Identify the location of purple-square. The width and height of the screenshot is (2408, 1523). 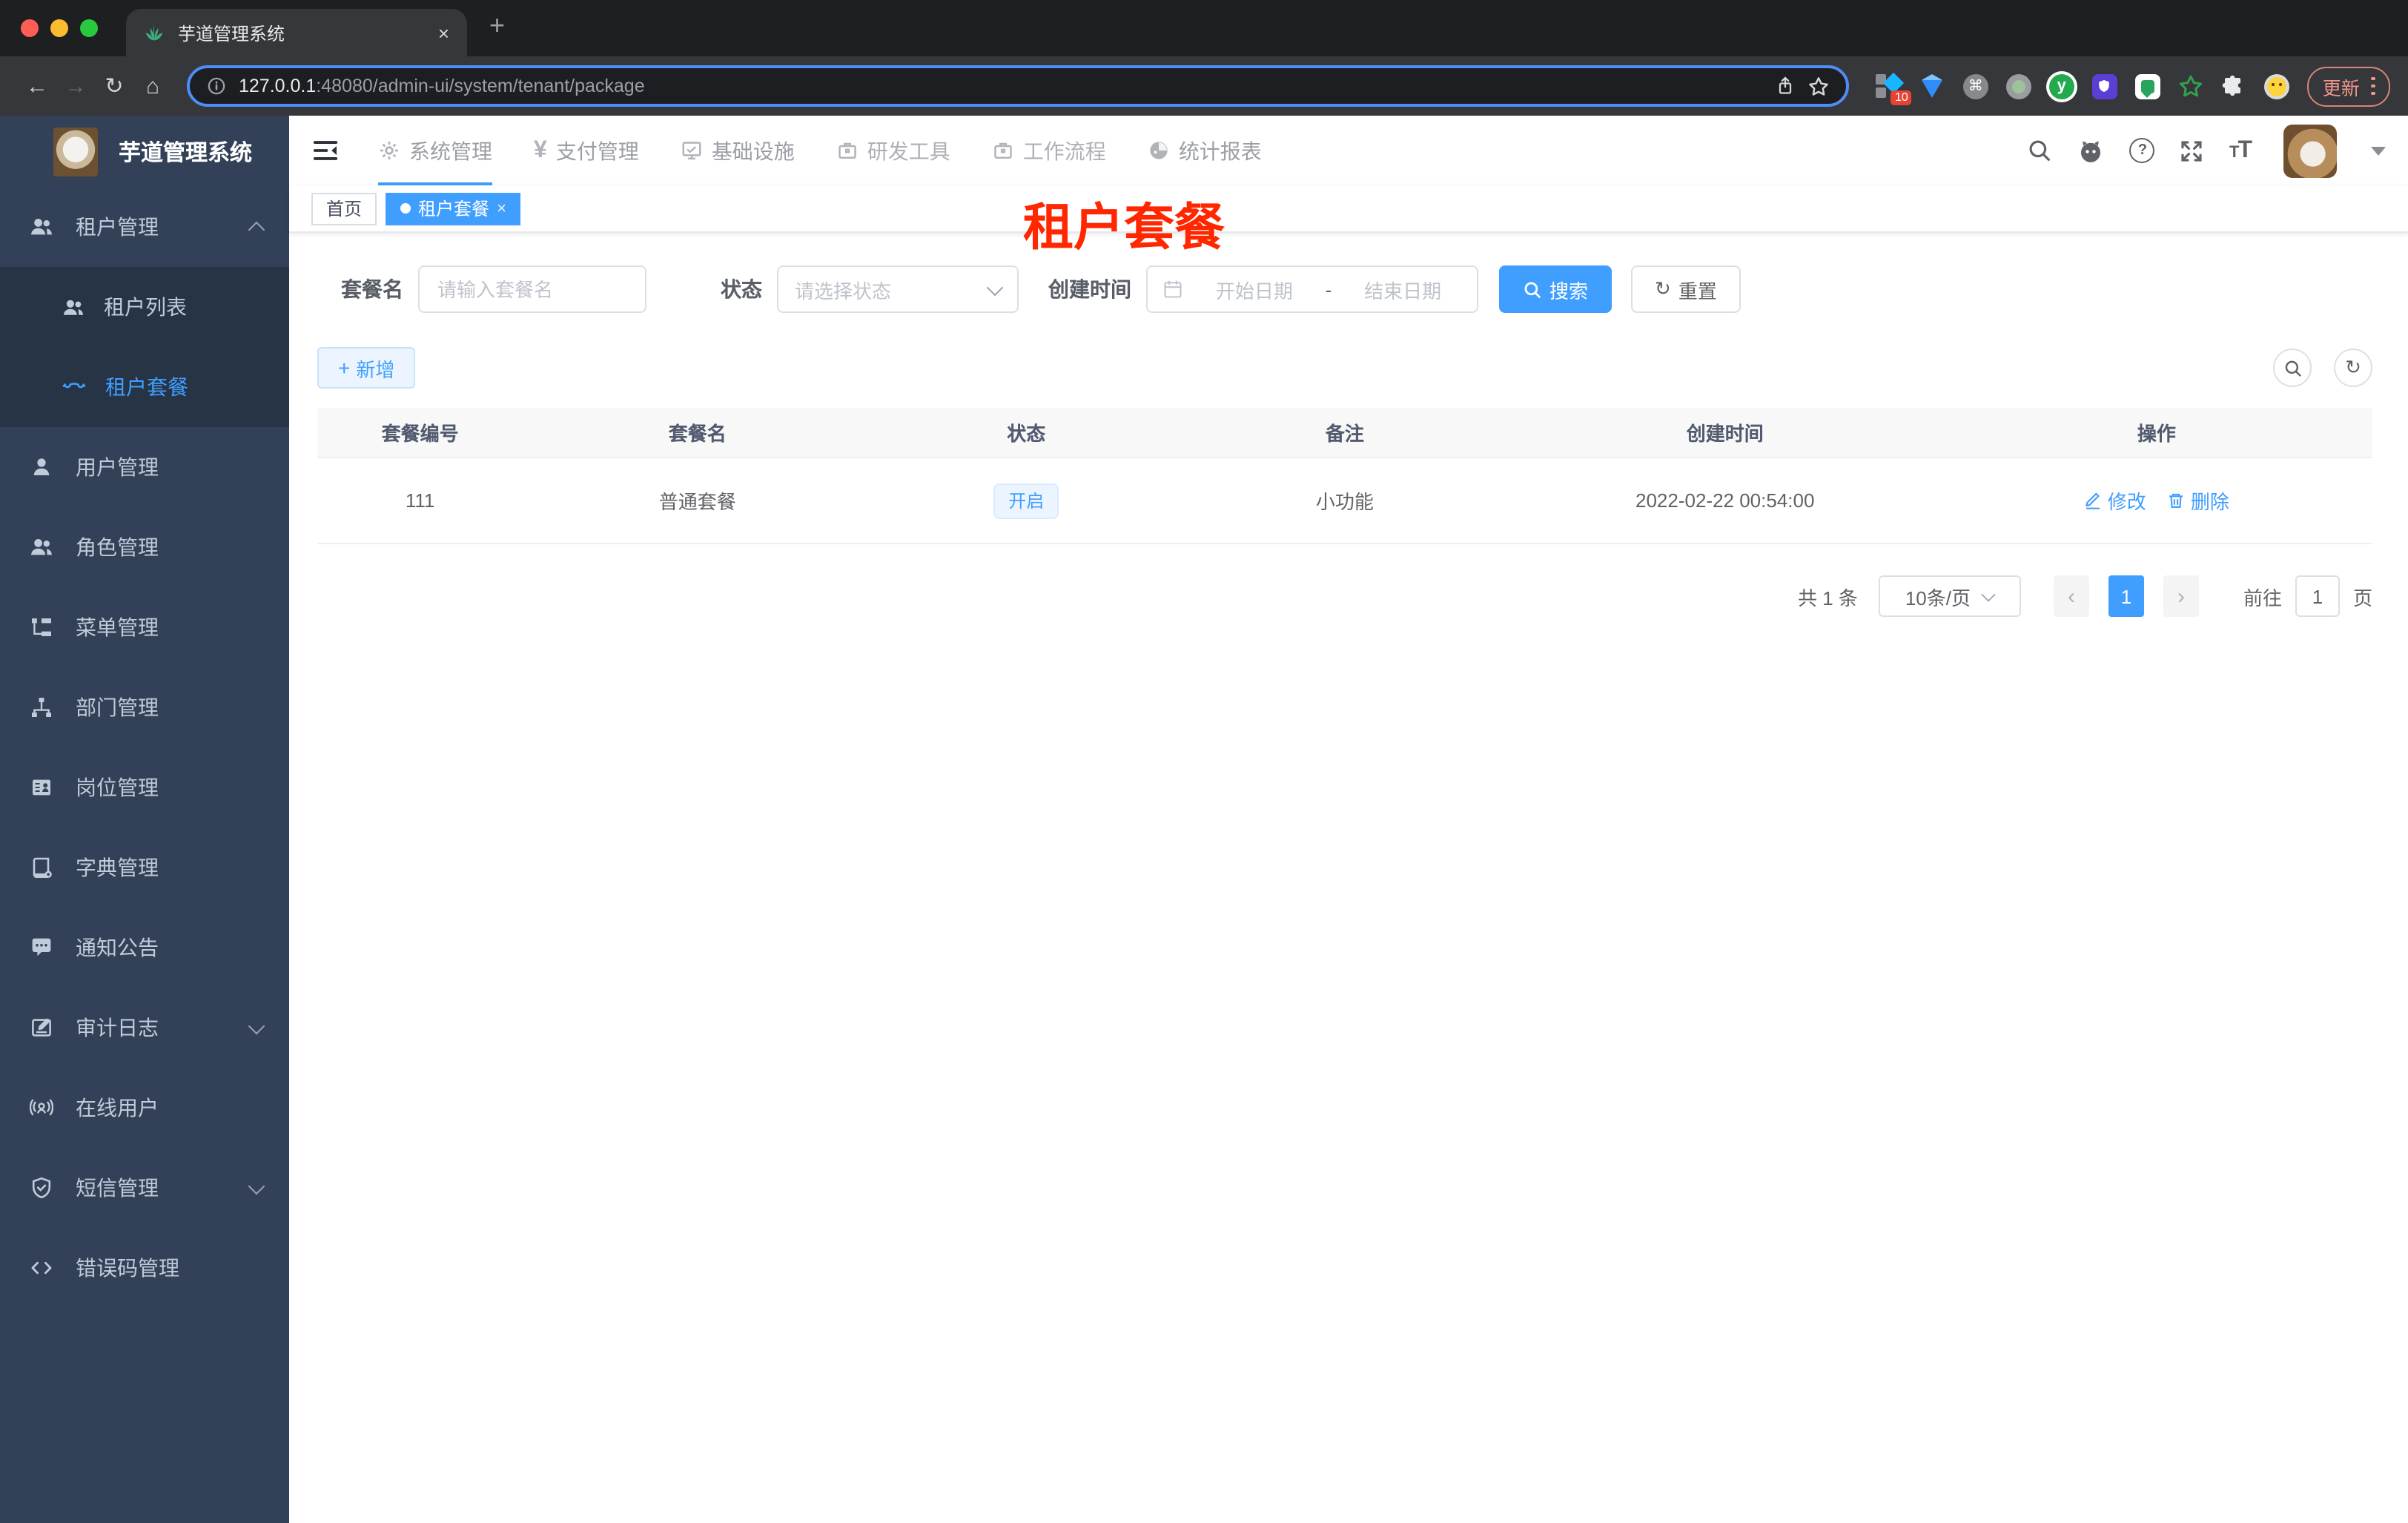
(2104, 86).